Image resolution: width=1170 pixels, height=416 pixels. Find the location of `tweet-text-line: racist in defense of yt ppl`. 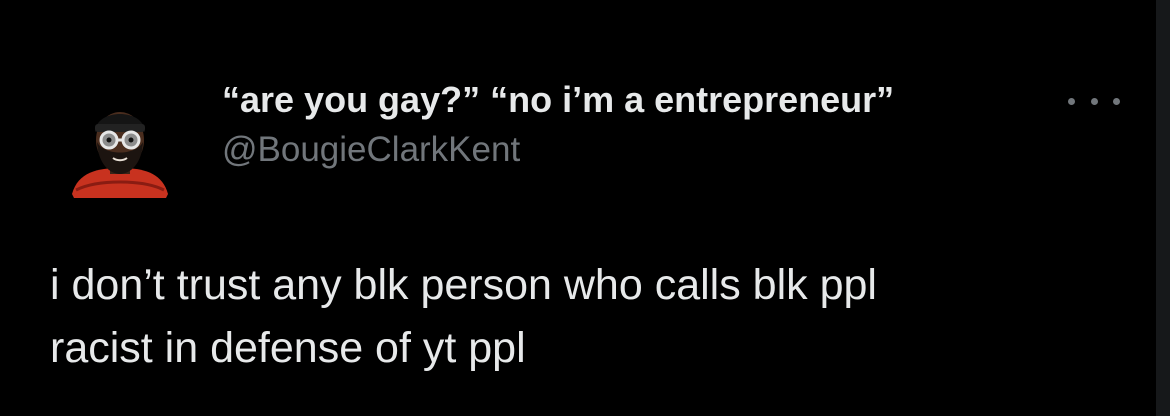

tweet-text-line: racist in defense of yt ppl is located at coordinates (288, 348).